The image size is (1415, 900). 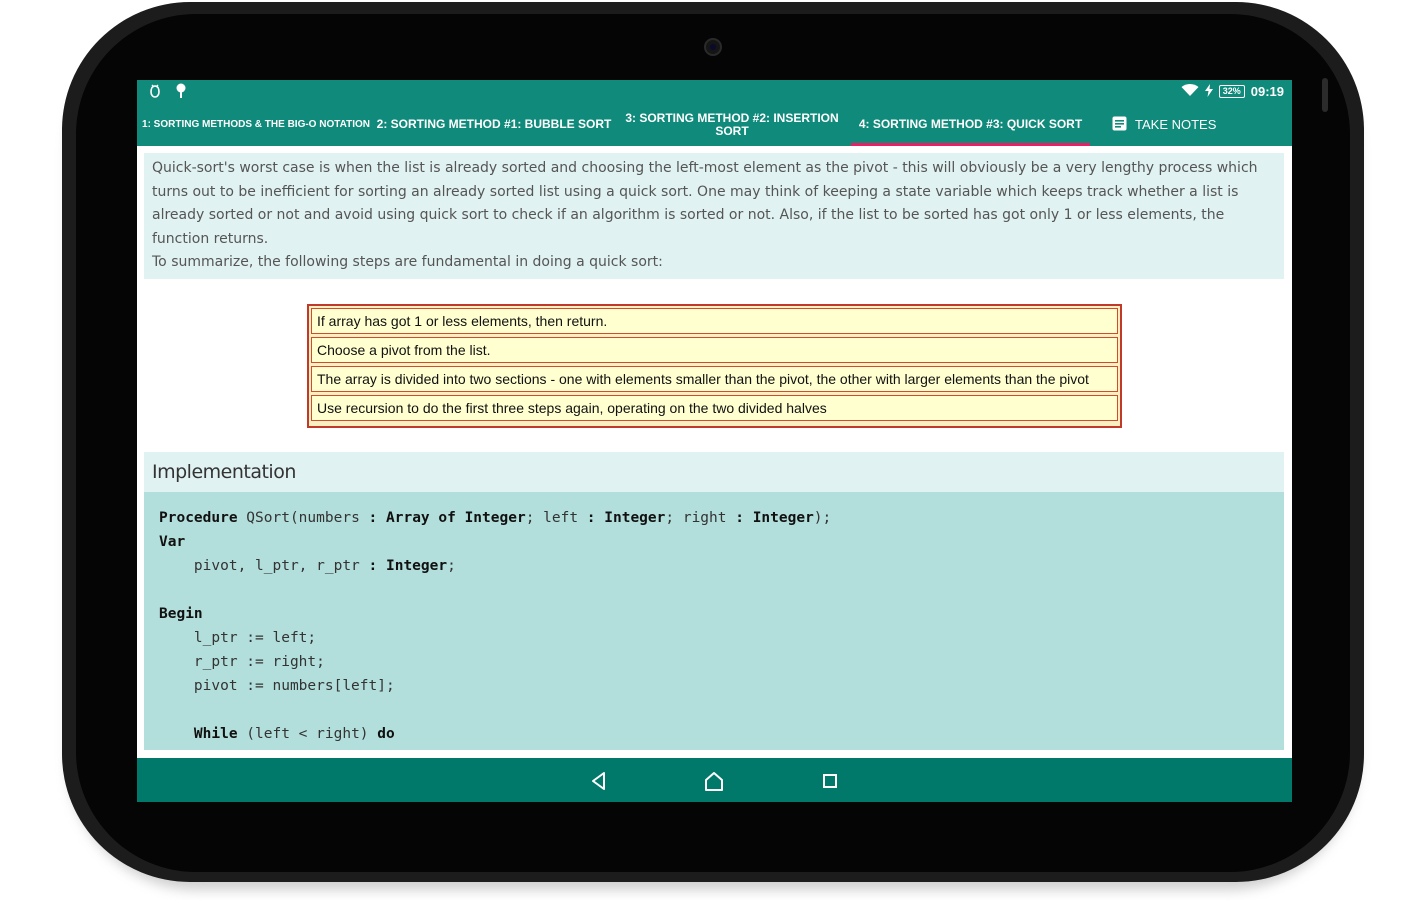 I want to click on clock: 09:19, so click(x=1267, y=91).